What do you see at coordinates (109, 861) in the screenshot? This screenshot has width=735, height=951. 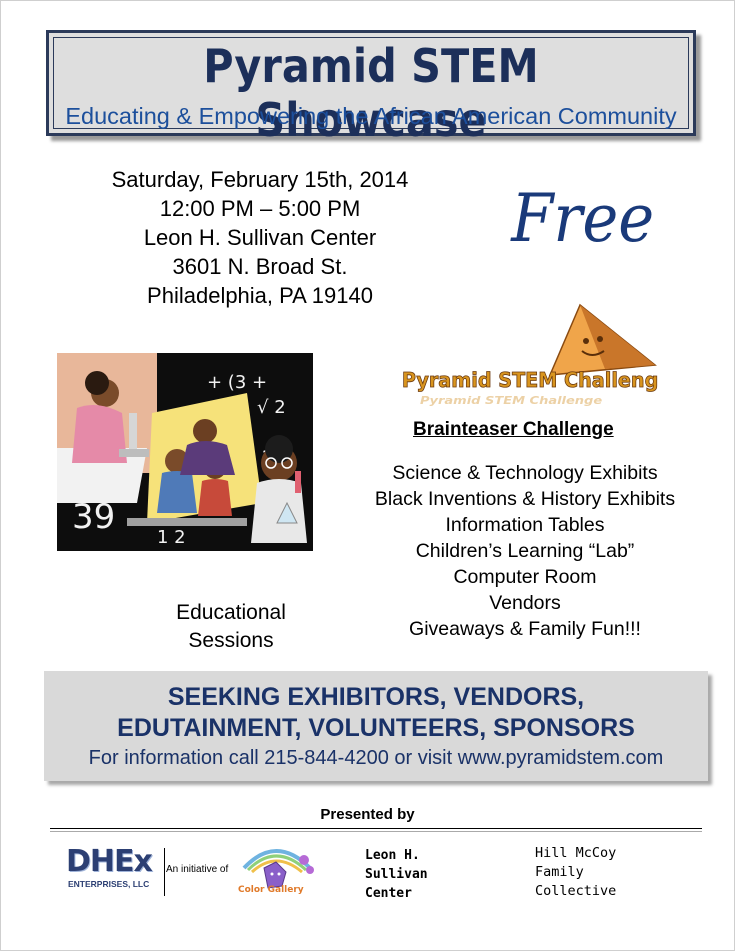 I see `dhex-logo-text: DHEx` at bounding box center [109, 861].